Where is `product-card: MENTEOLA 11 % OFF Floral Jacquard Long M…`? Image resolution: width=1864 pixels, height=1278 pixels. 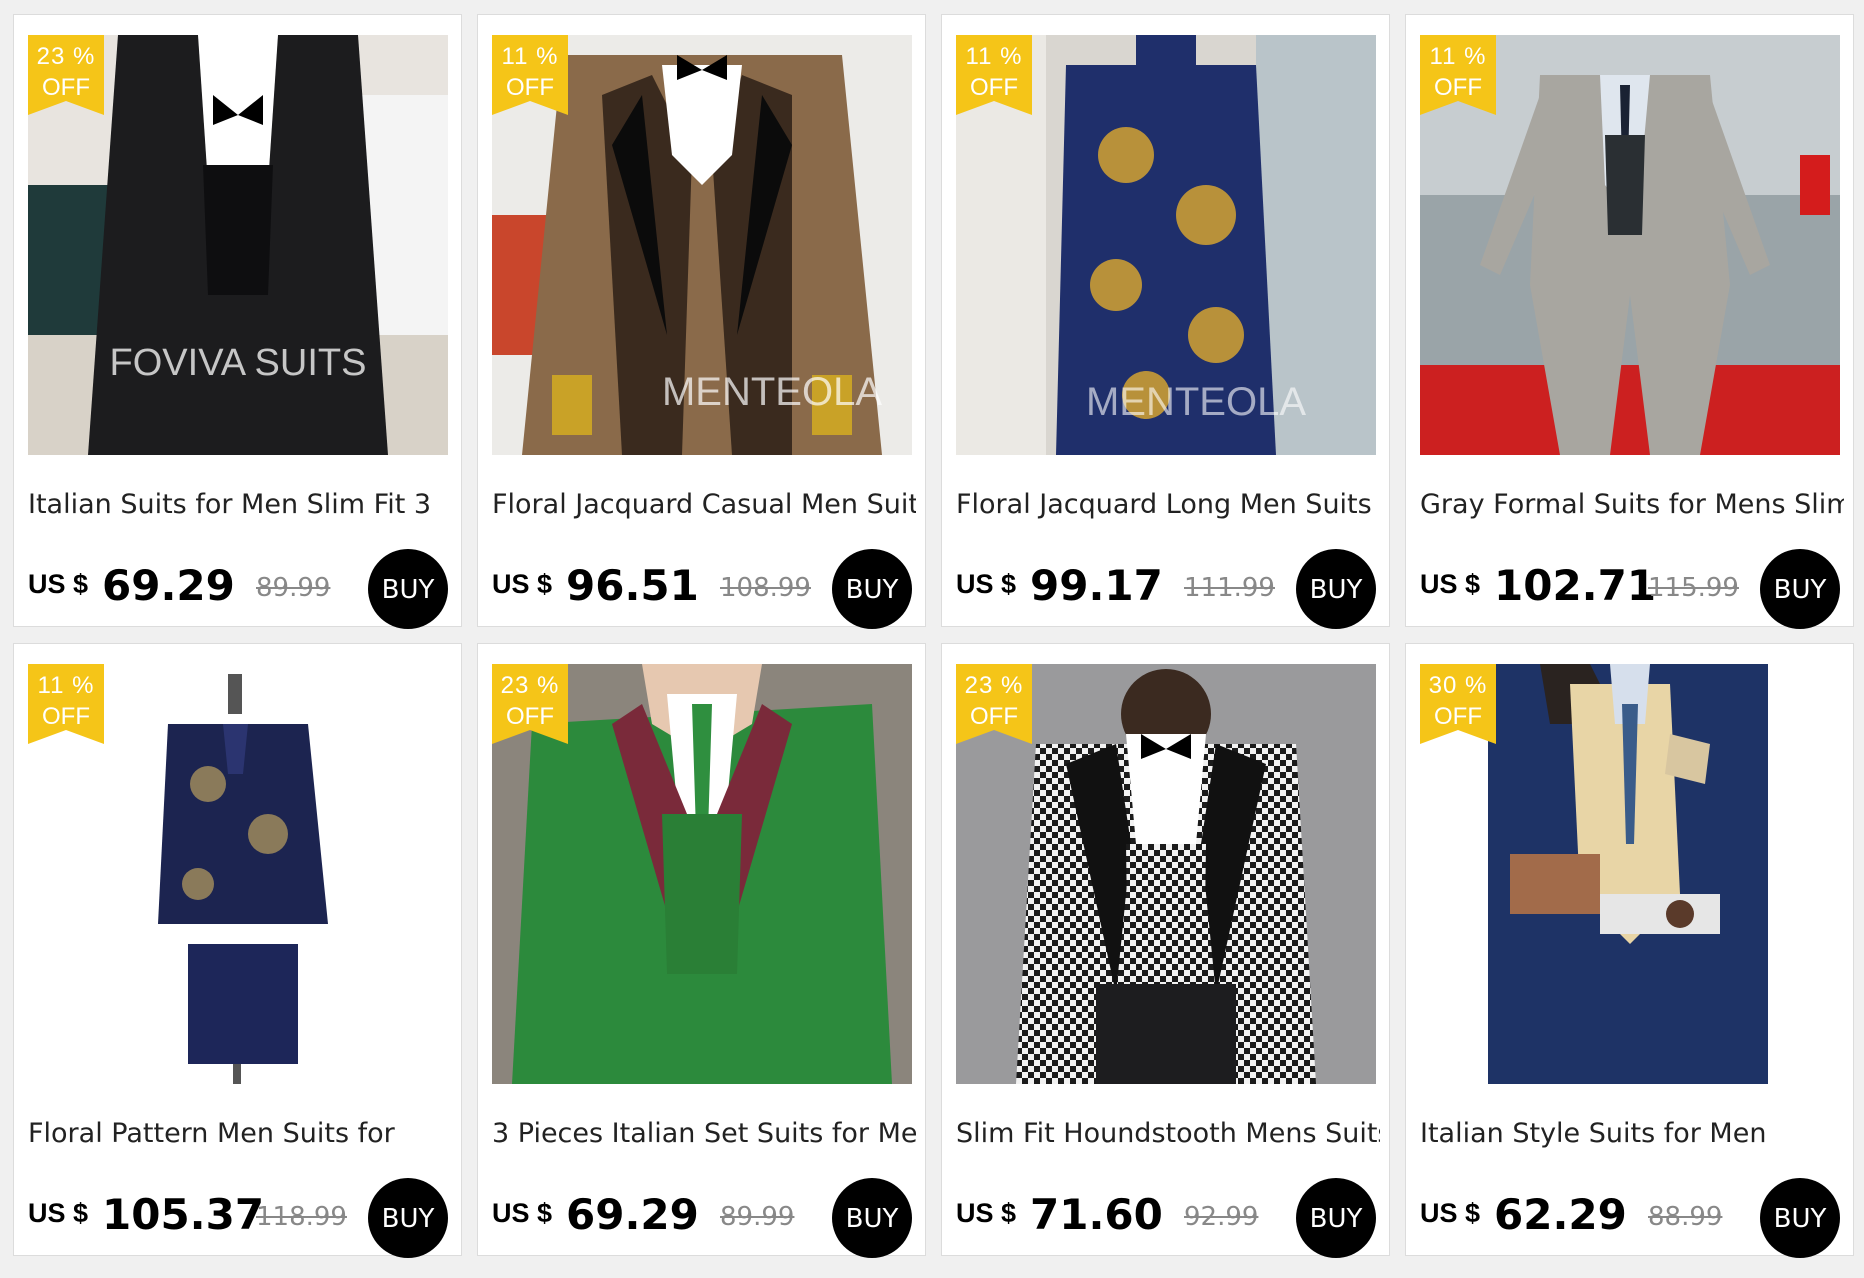 product-card: MENTEOLA 11 % OFF Floral Jacquard Long M… is located at coordinates (1165, 321).